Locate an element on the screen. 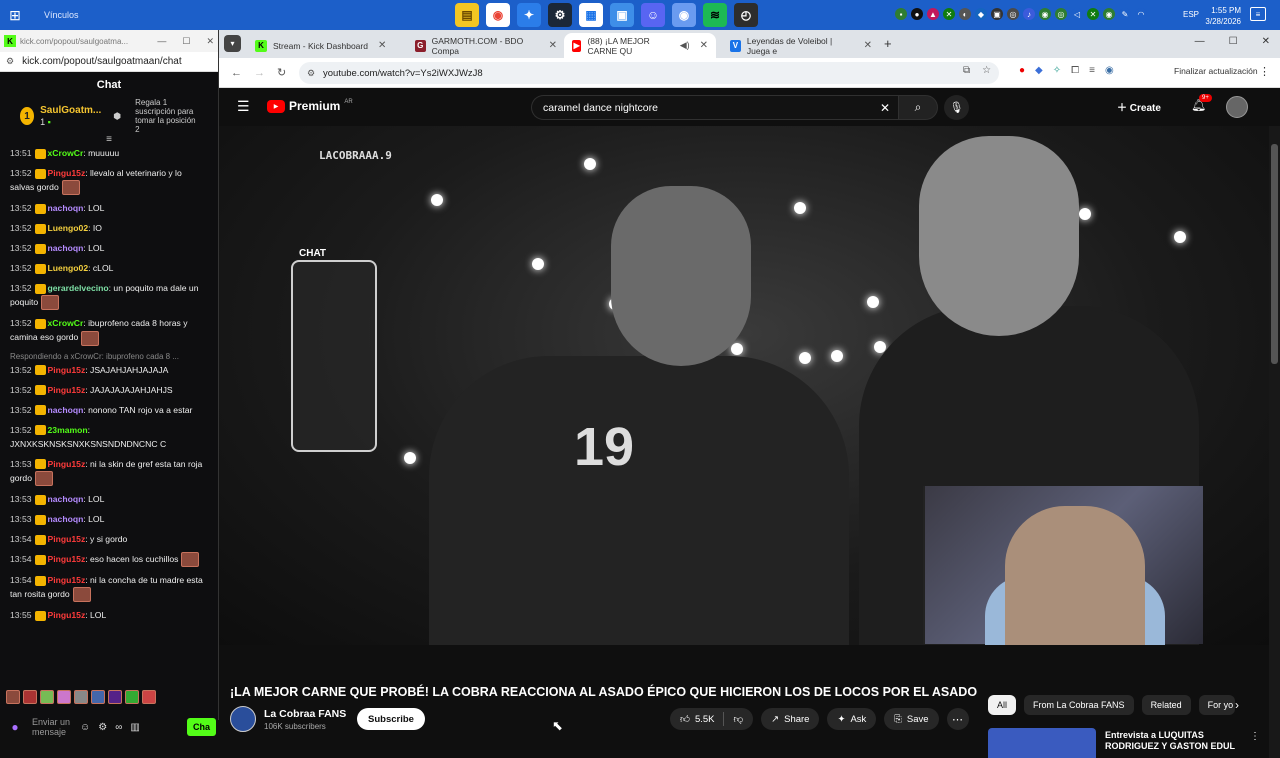  tray-app-icon: ◐ is located at coordinates (965, 14).